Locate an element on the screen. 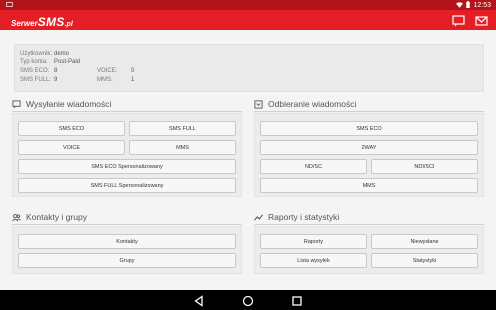 The image size is (496, 310). battery-icon is located at coordinates (468, 5).